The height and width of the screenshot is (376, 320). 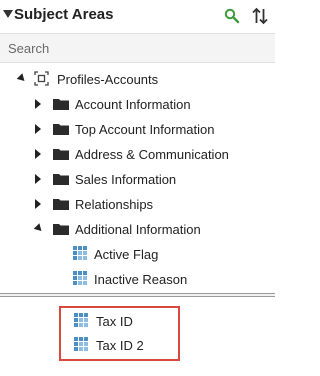 I want to click on column-label: Tax ID, so click(x=114, y=321).